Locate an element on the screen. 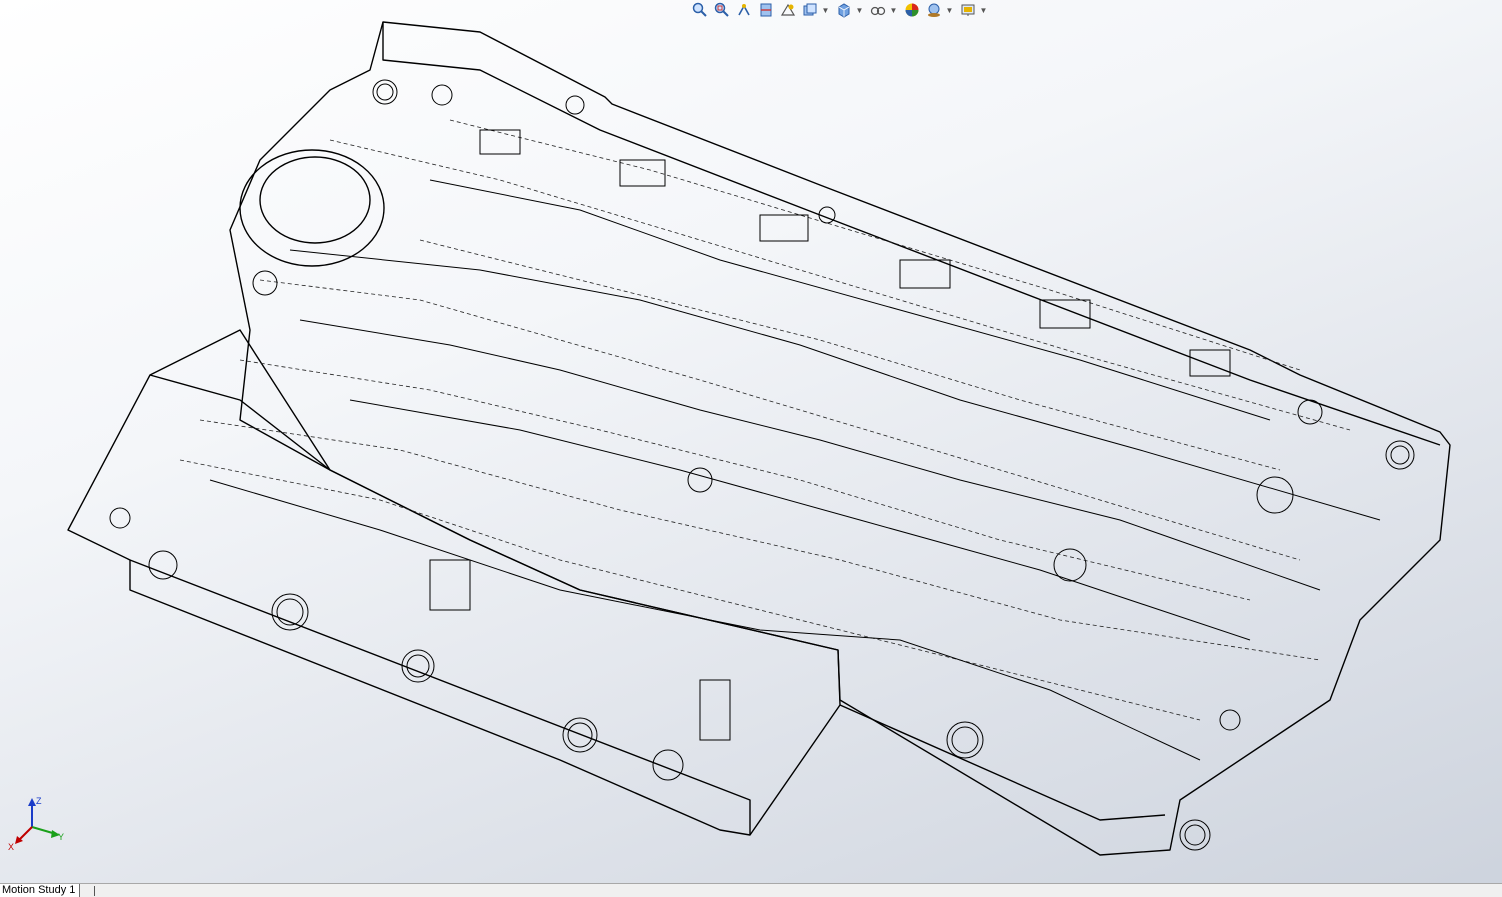  hide-show-items-dropdown: ▼ is located at coordinates (894, 10).